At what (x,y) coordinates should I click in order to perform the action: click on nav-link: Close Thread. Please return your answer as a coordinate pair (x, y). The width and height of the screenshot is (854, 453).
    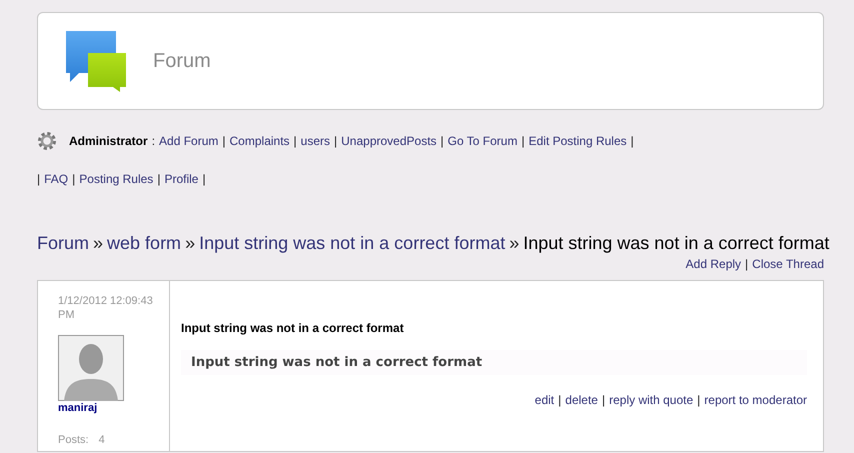
    Looking at the image, I should click on (788, 264).